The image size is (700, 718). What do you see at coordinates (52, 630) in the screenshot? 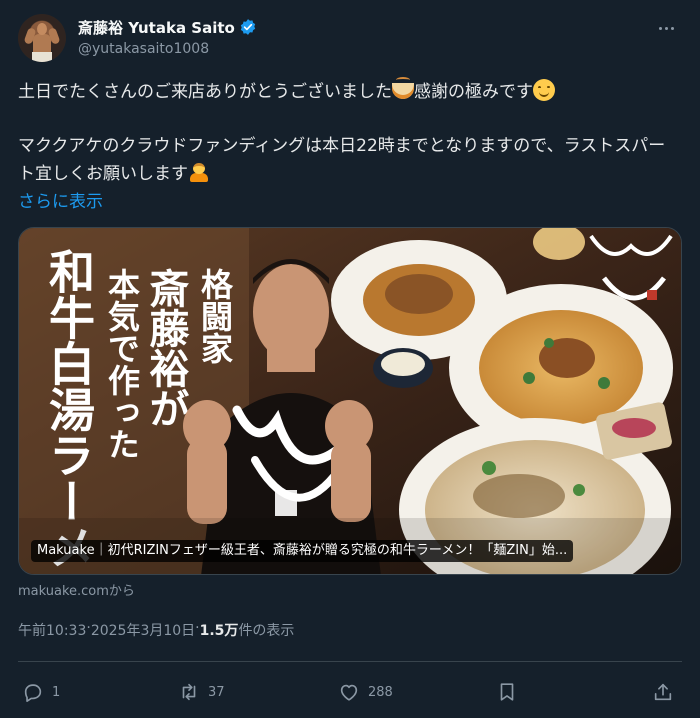
I see `tweet-time: 午前10:33` at bounding box center [52, 630].